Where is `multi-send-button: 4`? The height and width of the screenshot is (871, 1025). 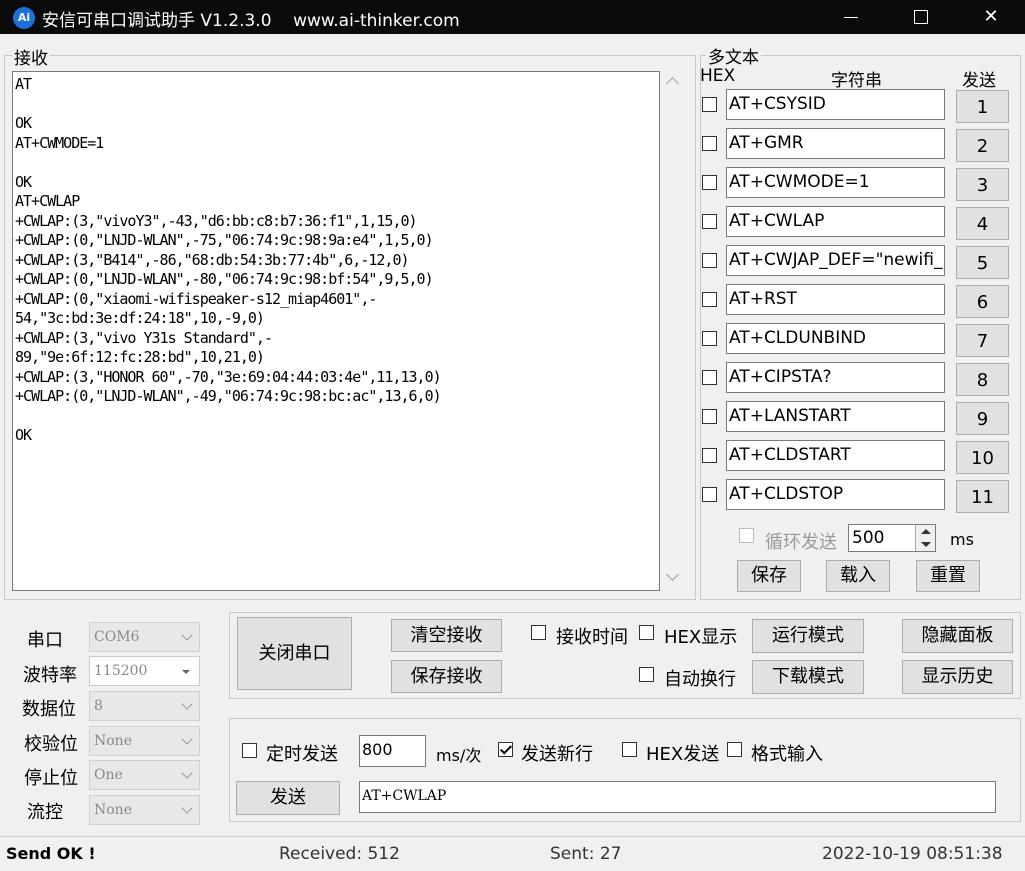
multi-send-button: 4 is located at coordinates (982, 223).